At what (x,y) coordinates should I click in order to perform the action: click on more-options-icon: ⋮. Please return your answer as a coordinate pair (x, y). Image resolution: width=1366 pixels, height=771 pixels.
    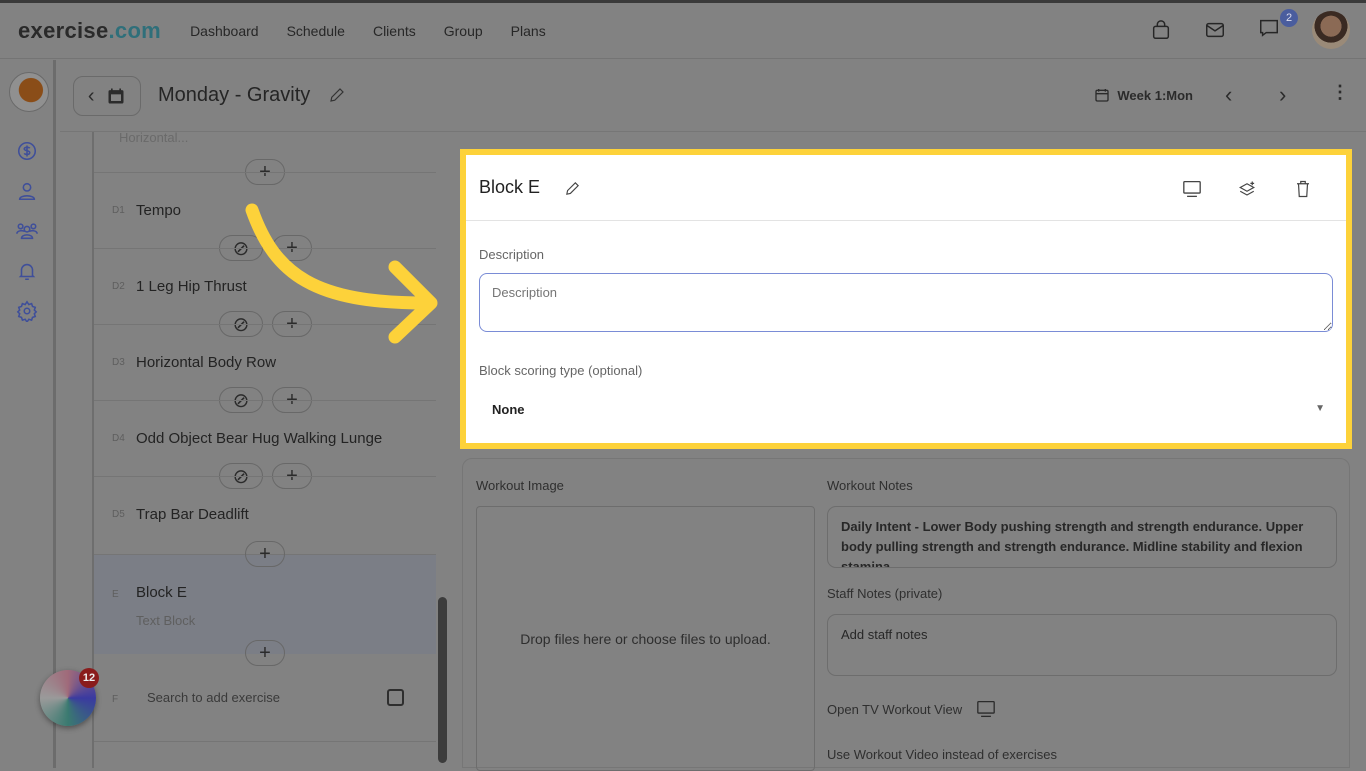
    Looking at the image, I should click on (1340, 92).